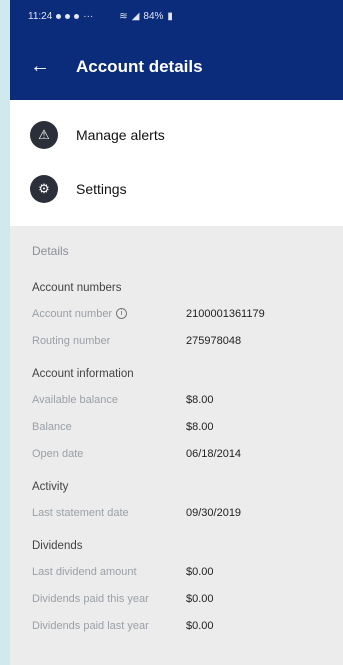 The width and height of the screenshot is (343, 665). I want to click on back-arrow-icon: ←, so click(45, 66).